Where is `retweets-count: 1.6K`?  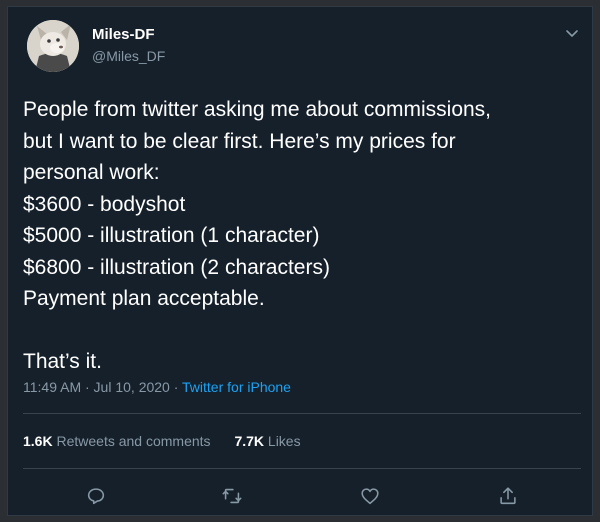
retweets-count: 1.6K is located at coordinates (38, 441).